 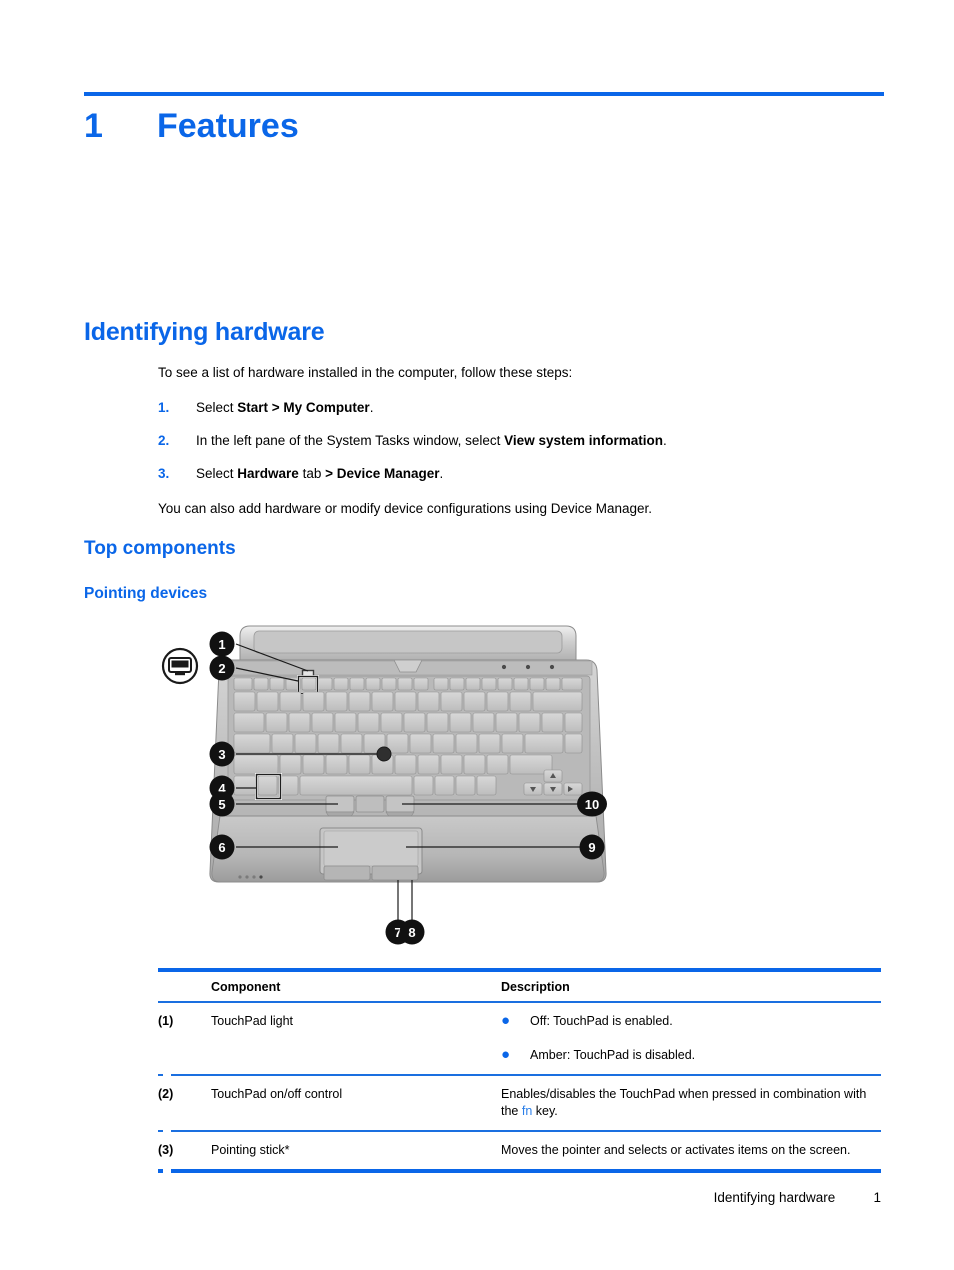 I want to click on svg-text: 10, so click(x=592, y=804).